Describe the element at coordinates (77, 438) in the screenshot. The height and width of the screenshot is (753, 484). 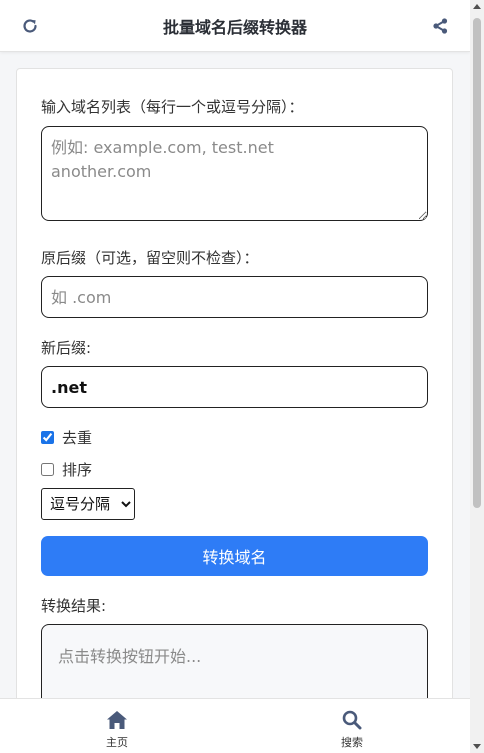
I see `dedupe-label: 去重` at that location.